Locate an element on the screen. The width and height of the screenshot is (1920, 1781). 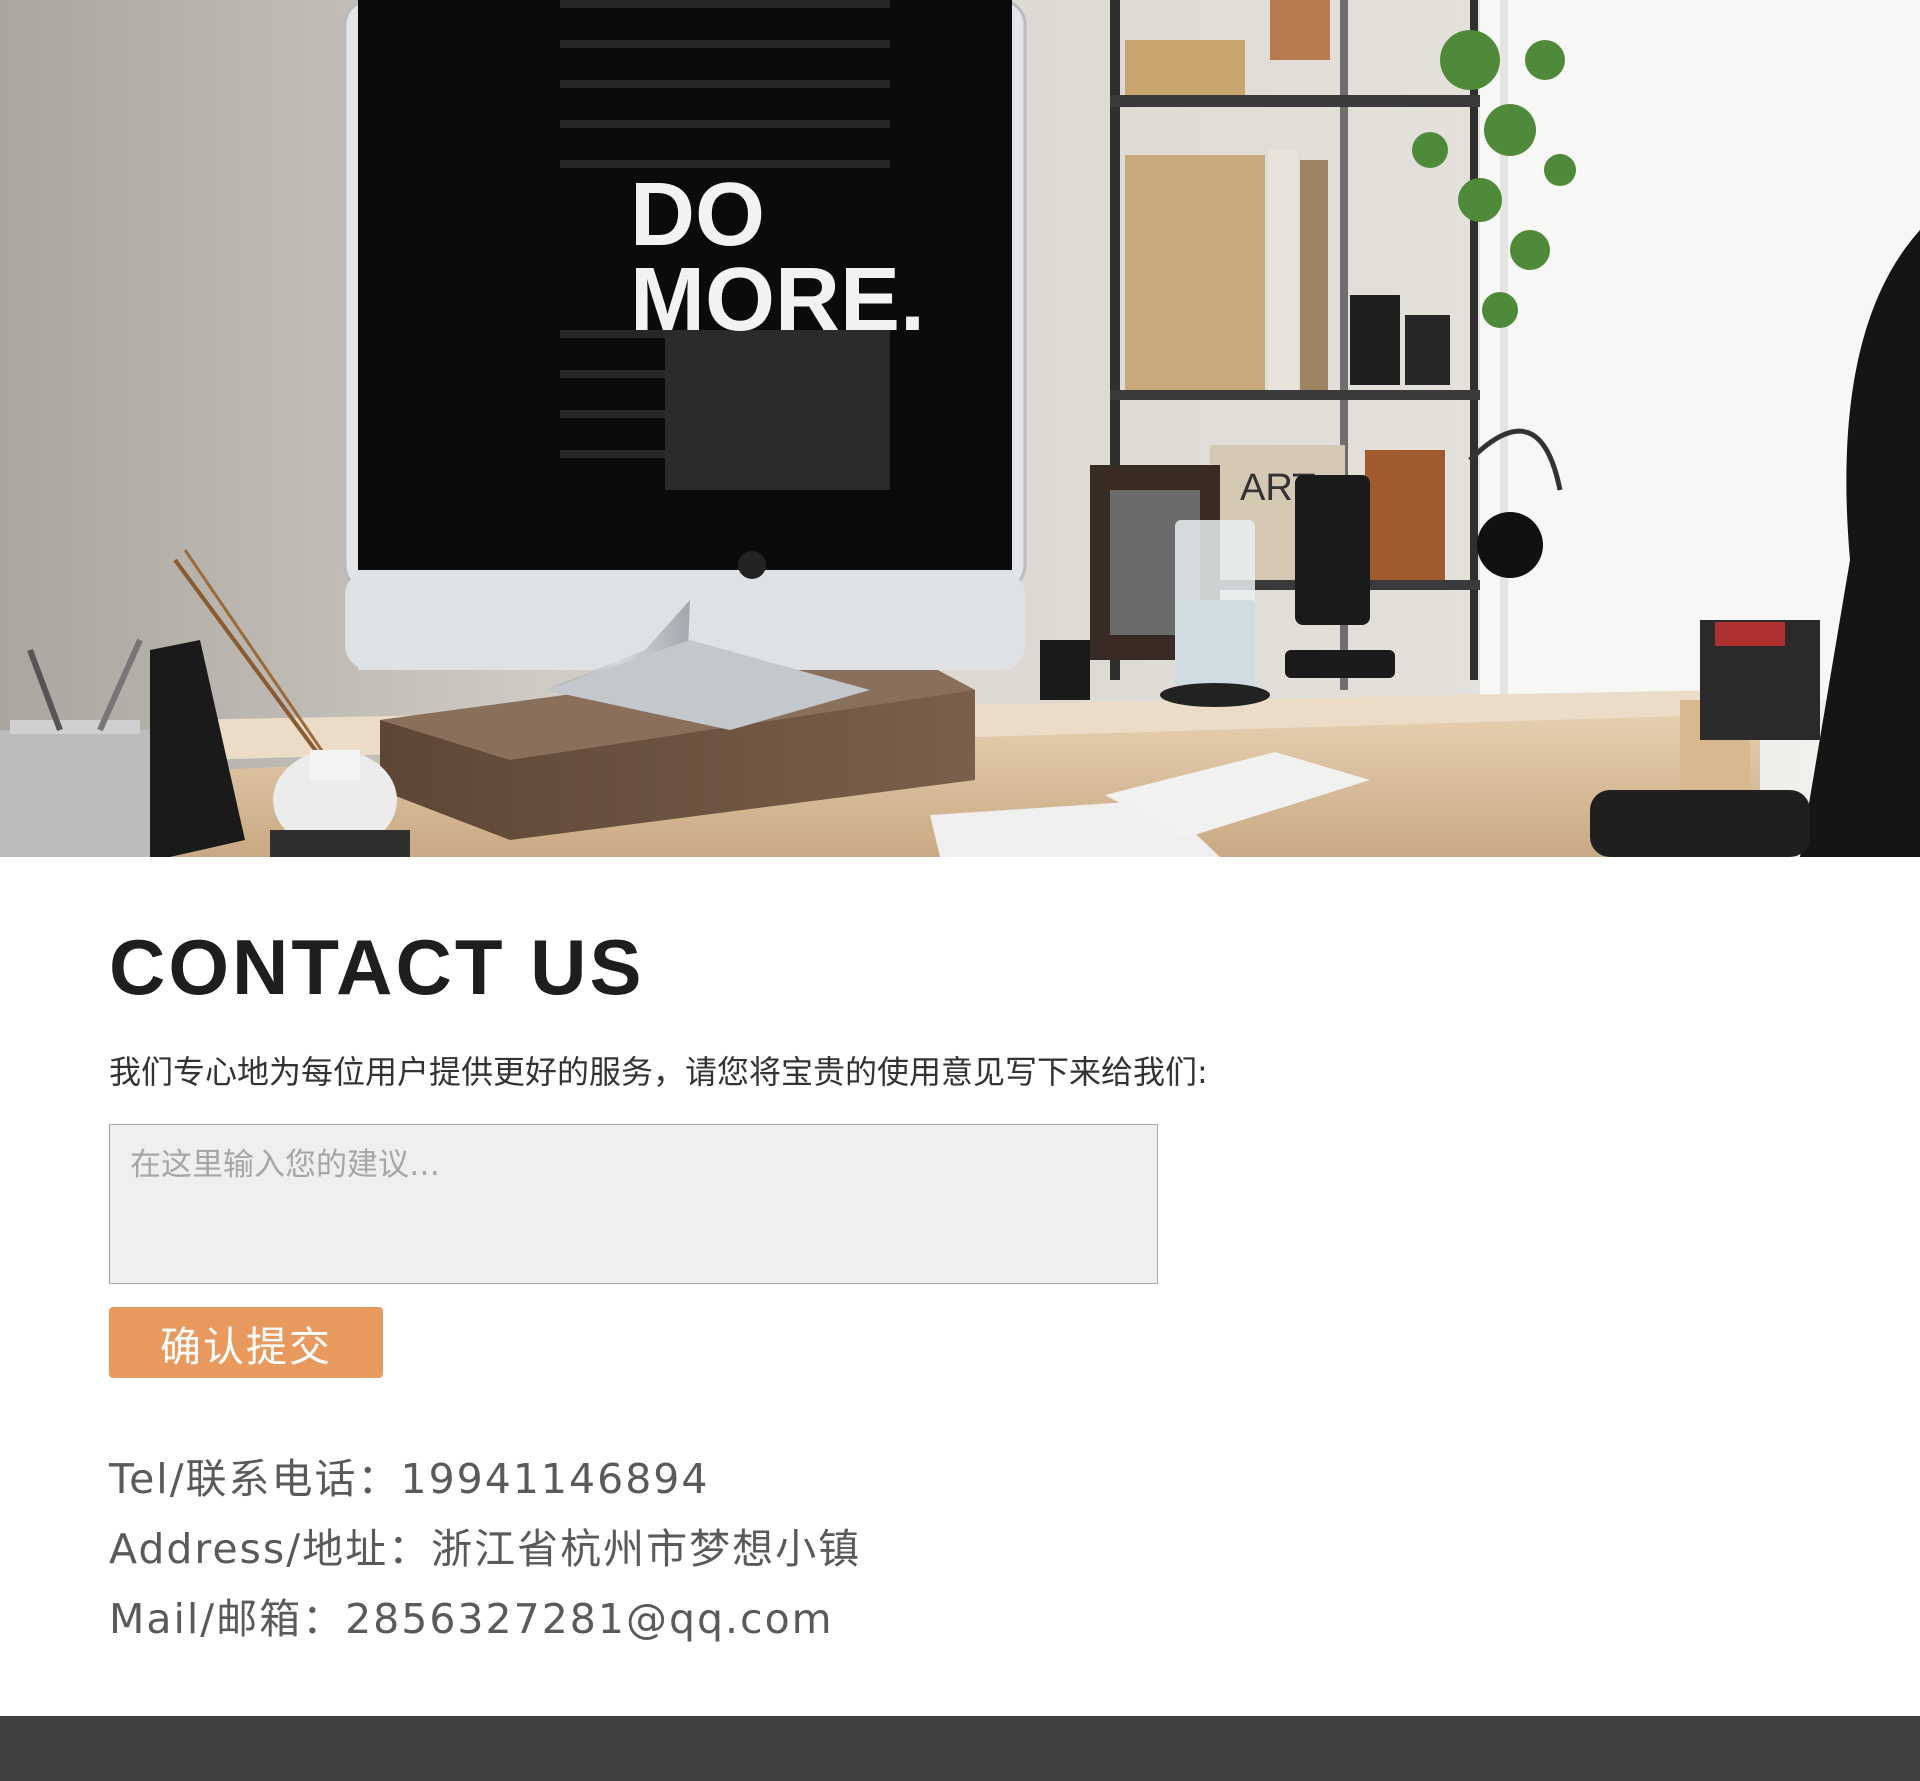
suggestion-textarea is located at coordinates (633, 1204).